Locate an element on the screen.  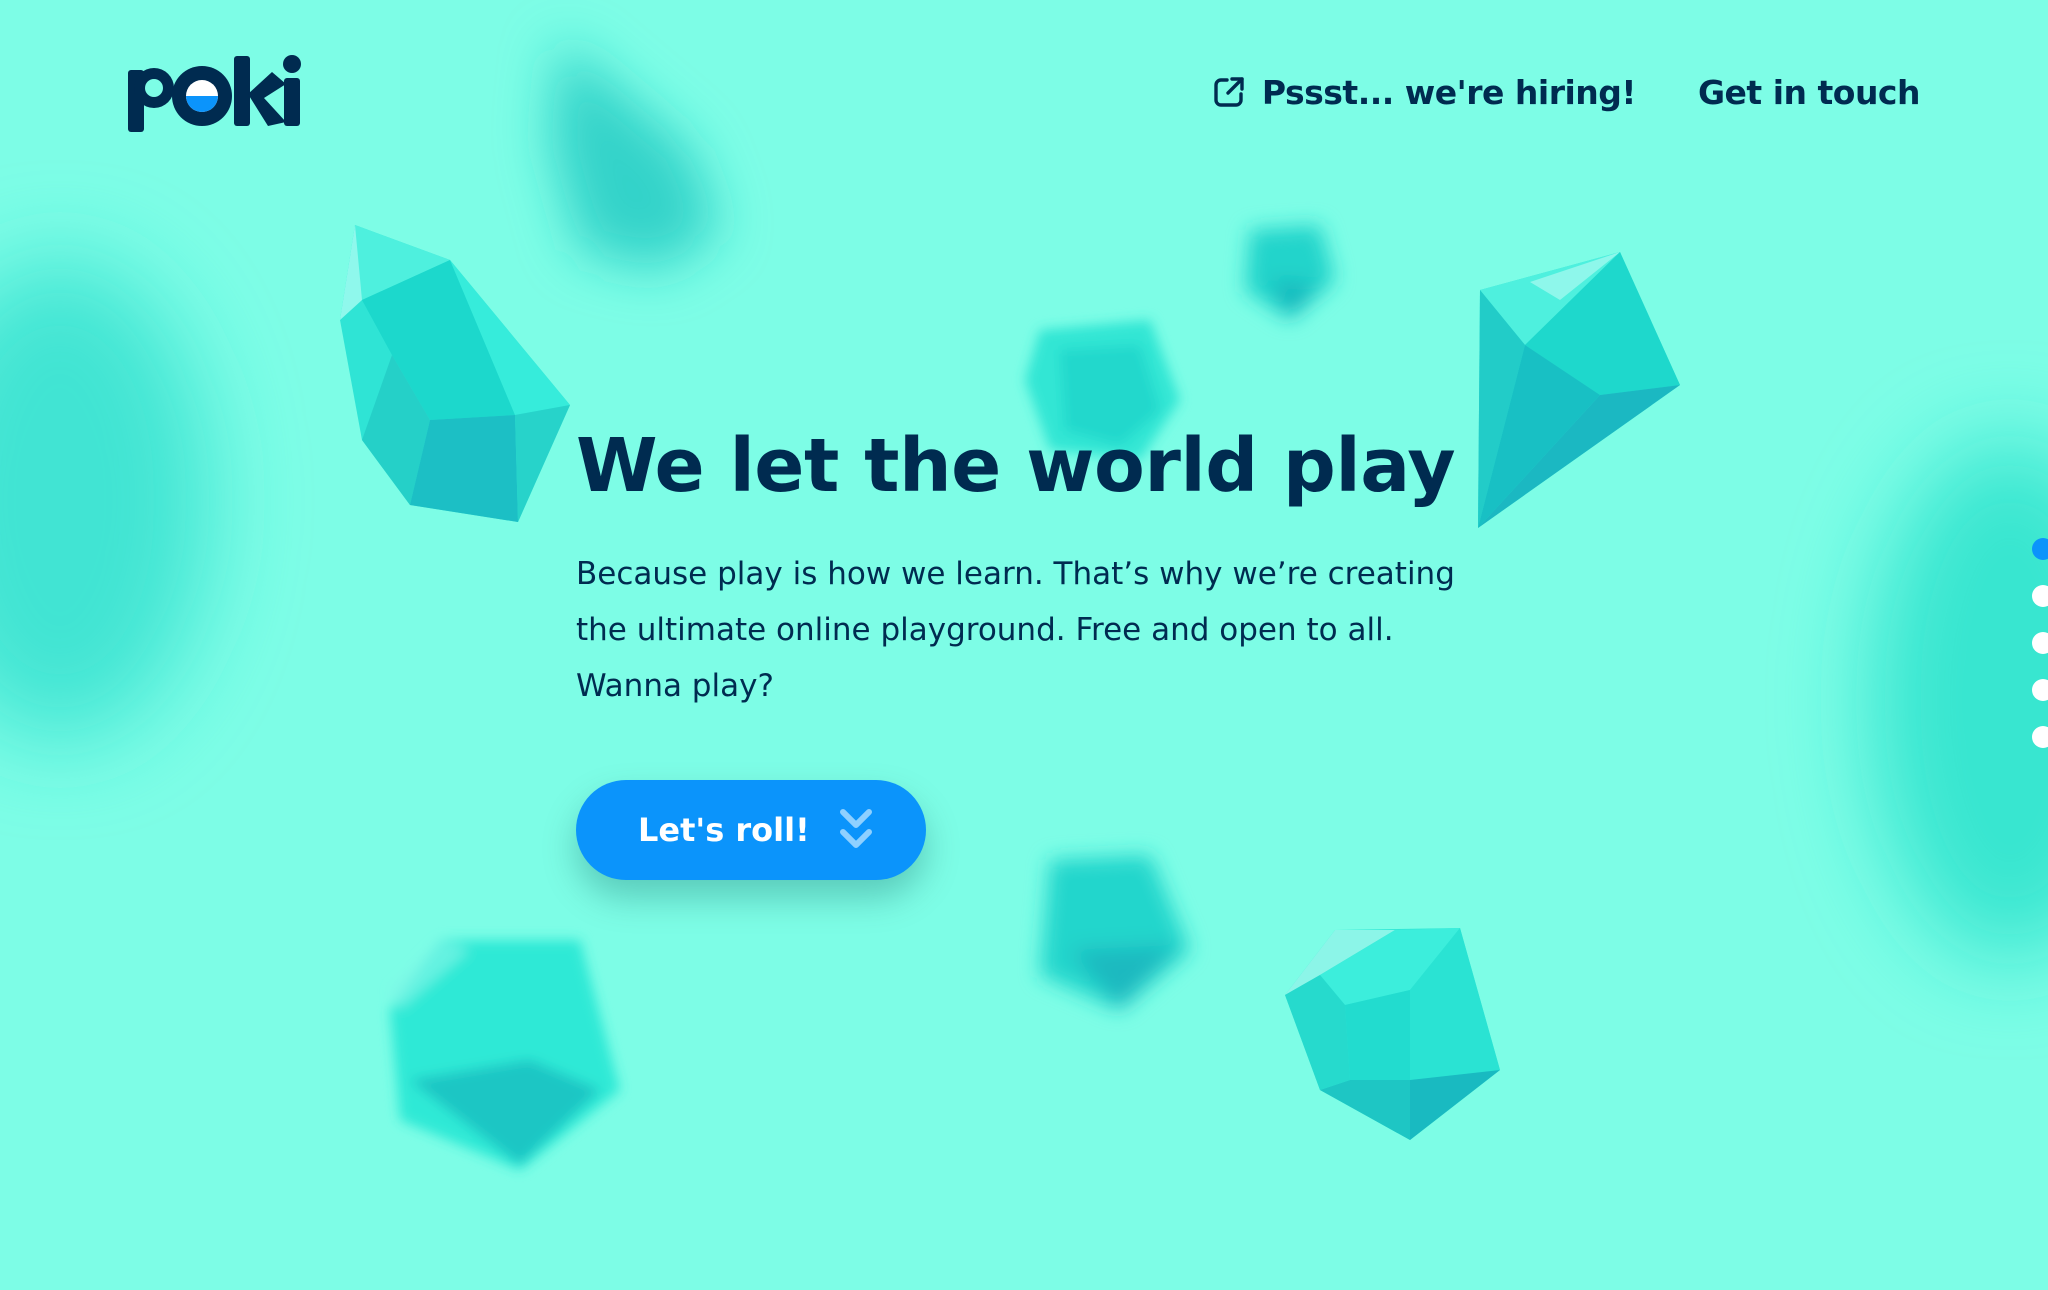
blurred-gem-bottom-left is located at coordinates (505, 1055).